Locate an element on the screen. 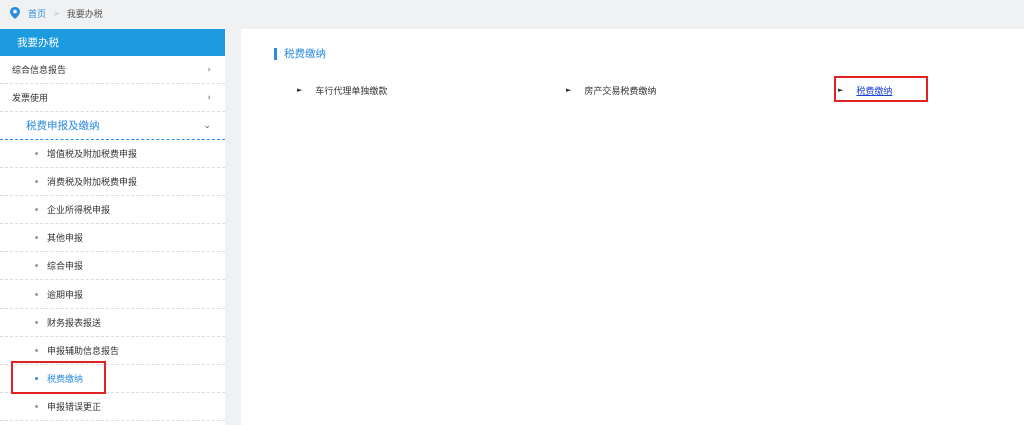  sidebar-title: 我要办税 is located at coordinates (112, 42).